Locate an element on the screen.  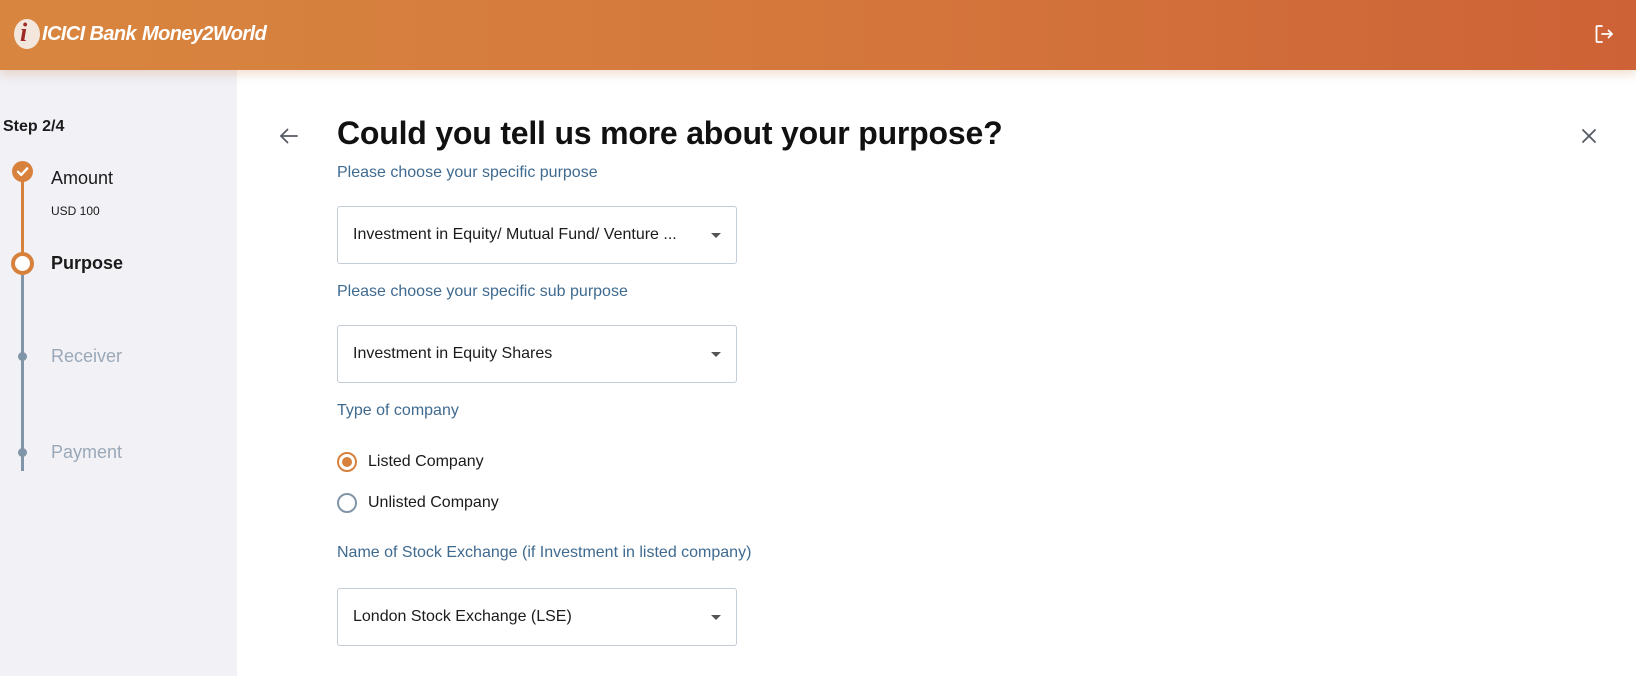
radio-checked-icon is located at coordinates (347, 462).